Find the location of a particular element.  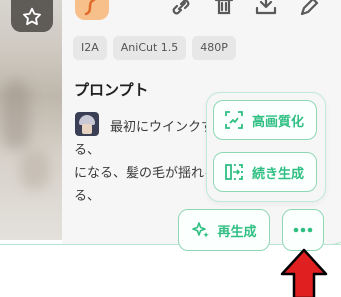

more-dots-icon is located at coordinates (303, 230).